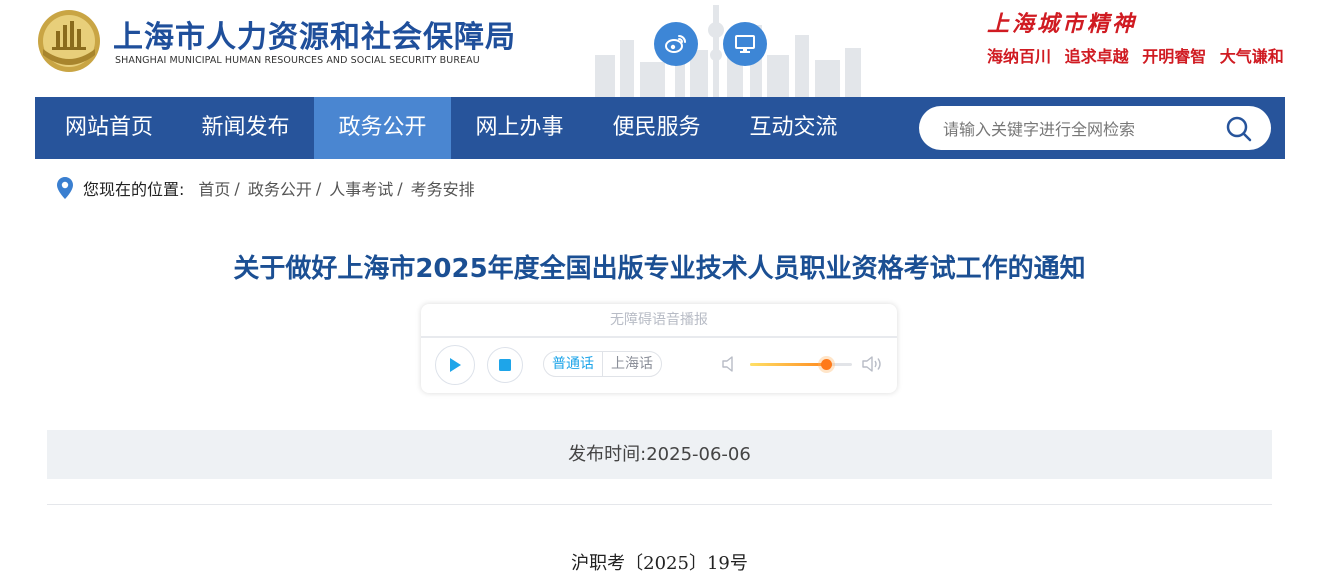  I want to click on volume-slider, so click(801, 364).